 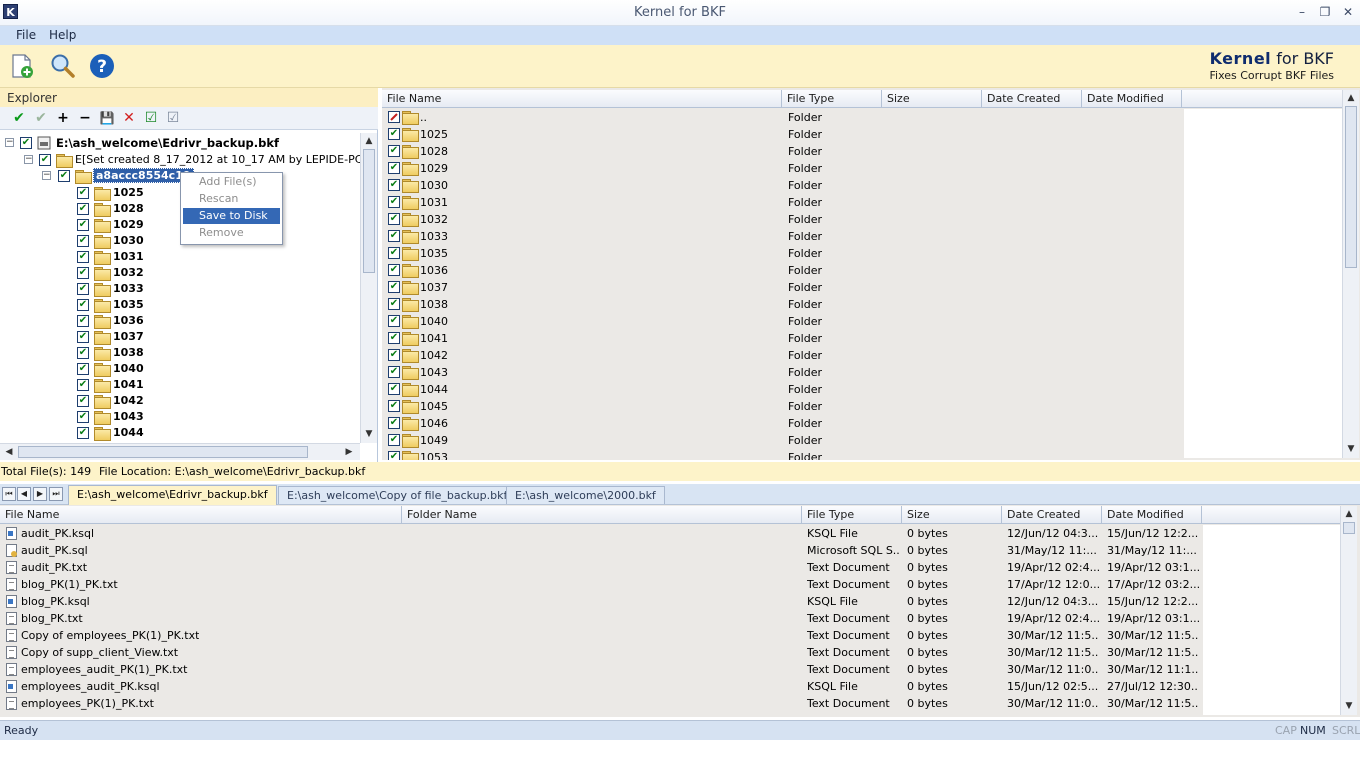 What do you see at coordinates (56, 494) in the screenshot?
I see `last-tab-icon: ⏭` at bounding box center [56, 494].